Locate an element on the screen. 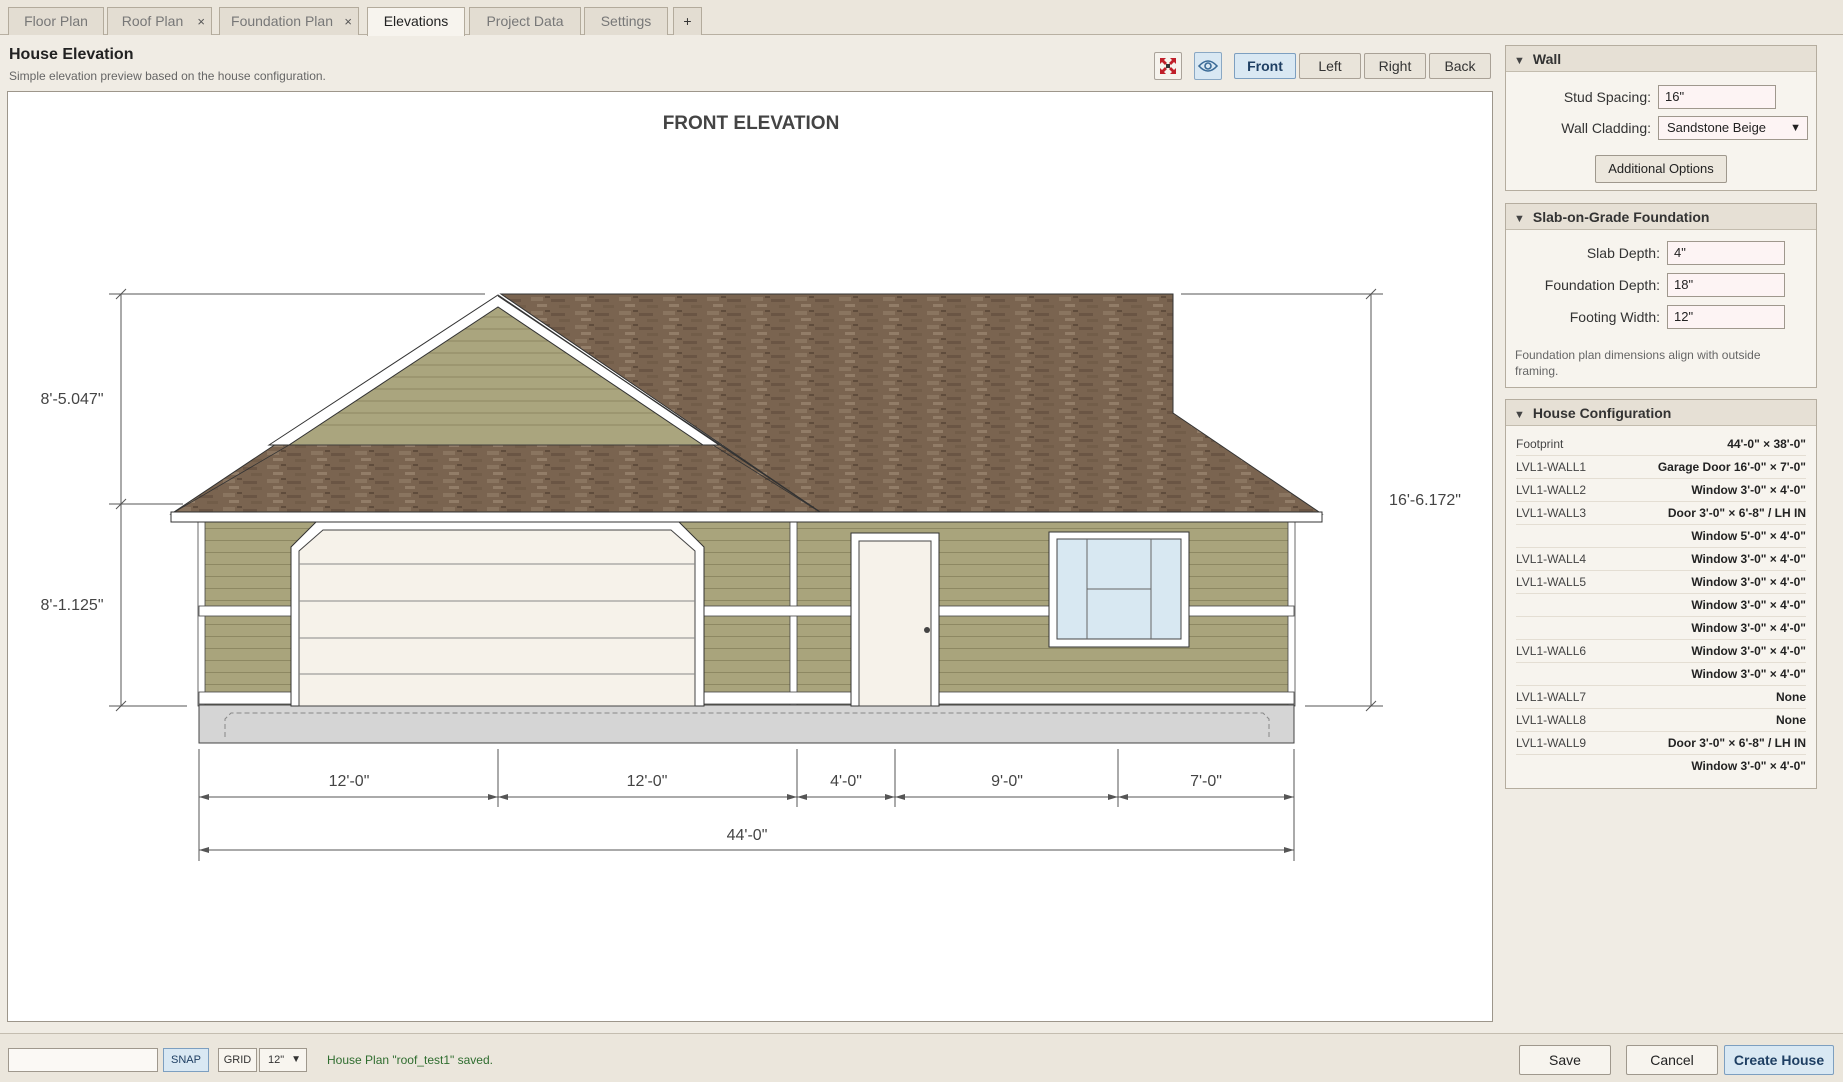  tab-label: Roof Plan is located at coordinates (152, 21).